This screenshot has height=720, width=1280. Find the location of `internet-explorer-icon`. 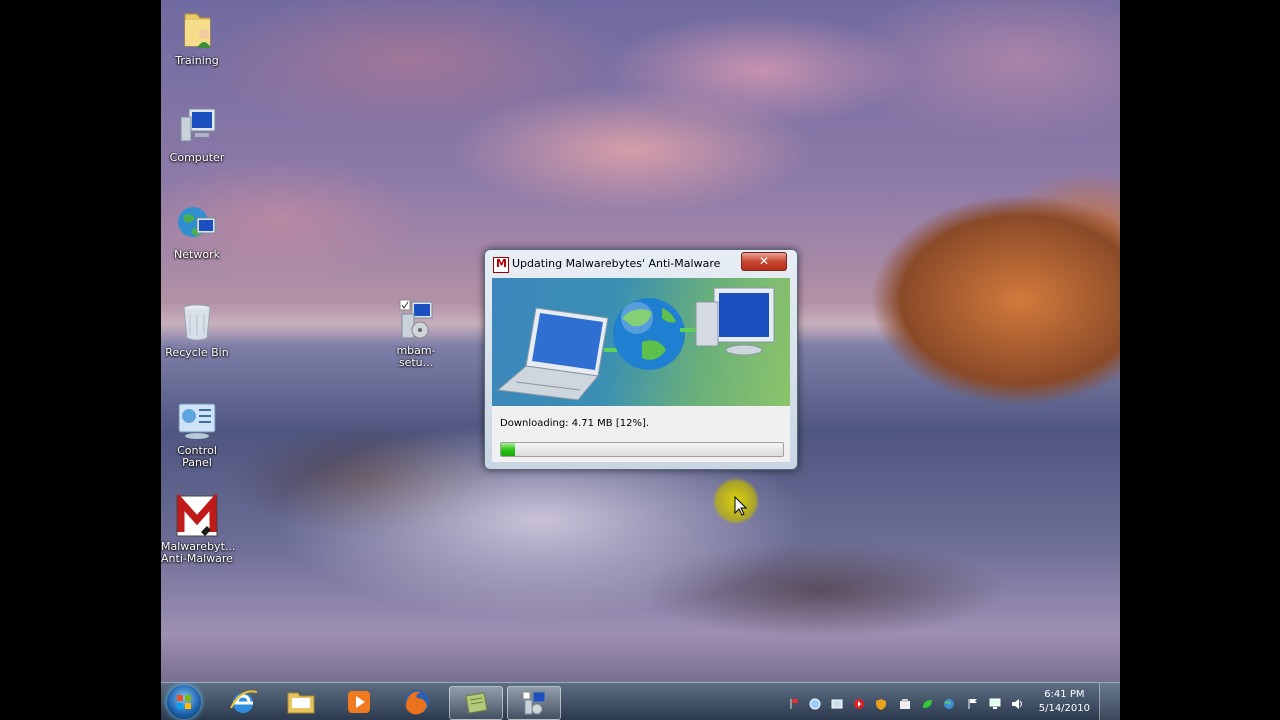

internet-explorer-icon is located at coordinates (243, 701).